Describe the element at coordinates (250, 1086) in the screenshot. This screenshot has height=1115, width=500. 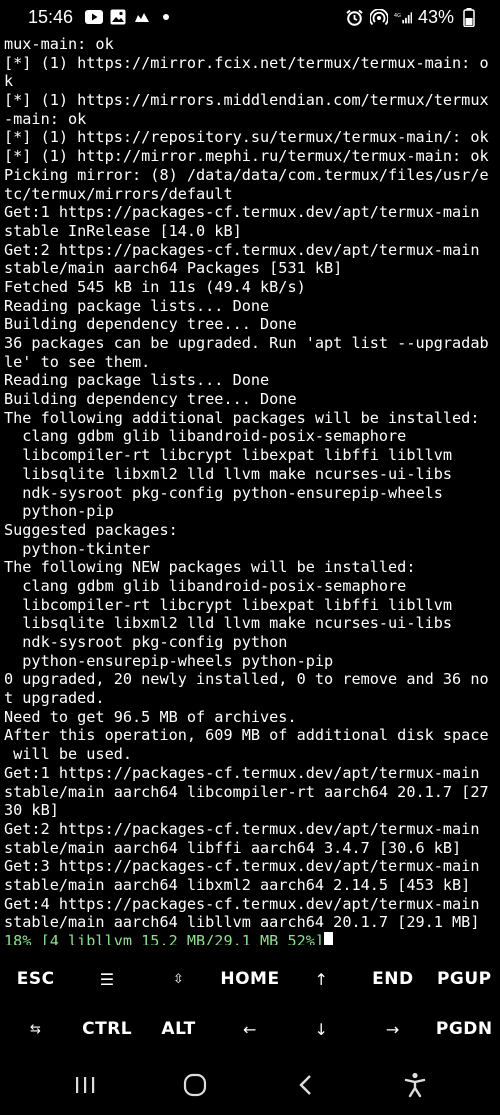
I see `navigation-bar` at that location.